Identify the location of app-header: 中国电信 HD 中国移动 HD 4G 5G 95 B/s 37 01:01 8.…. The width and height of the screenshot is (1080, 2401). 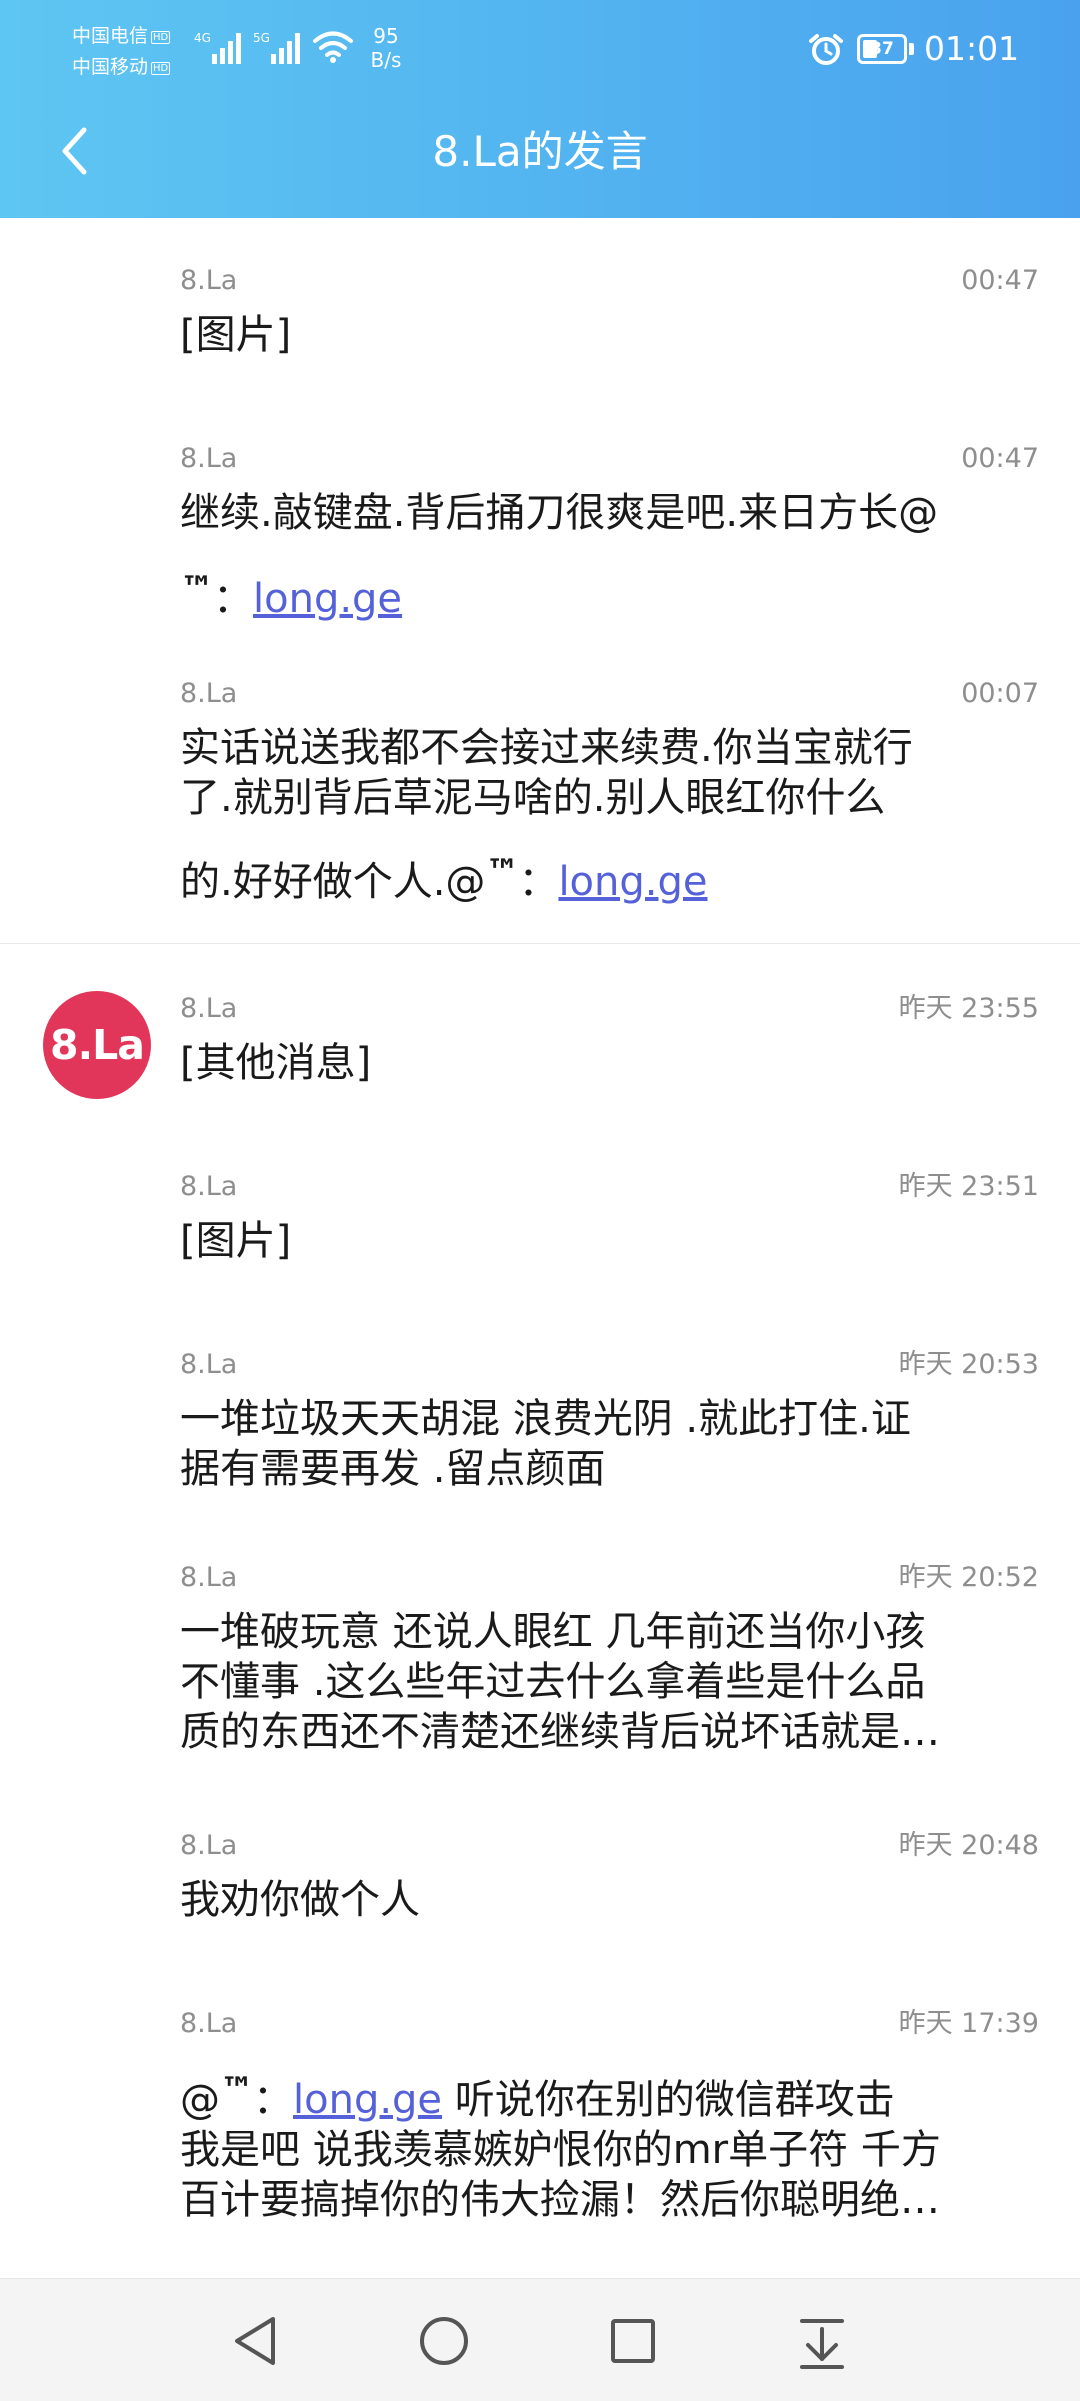
(540, 109).